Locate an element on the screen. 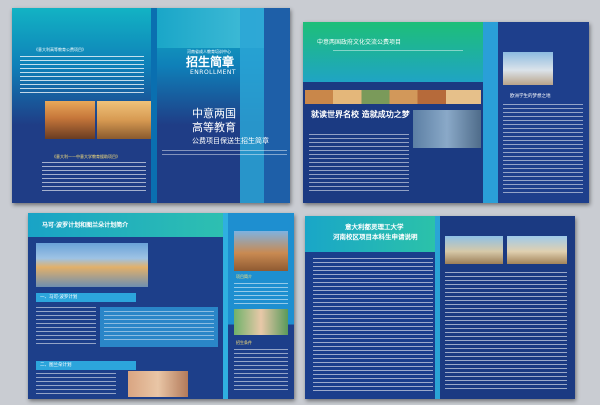 This screenshot has height=405, width=600. photo-caption-bar is located at coordinates (98, 146).